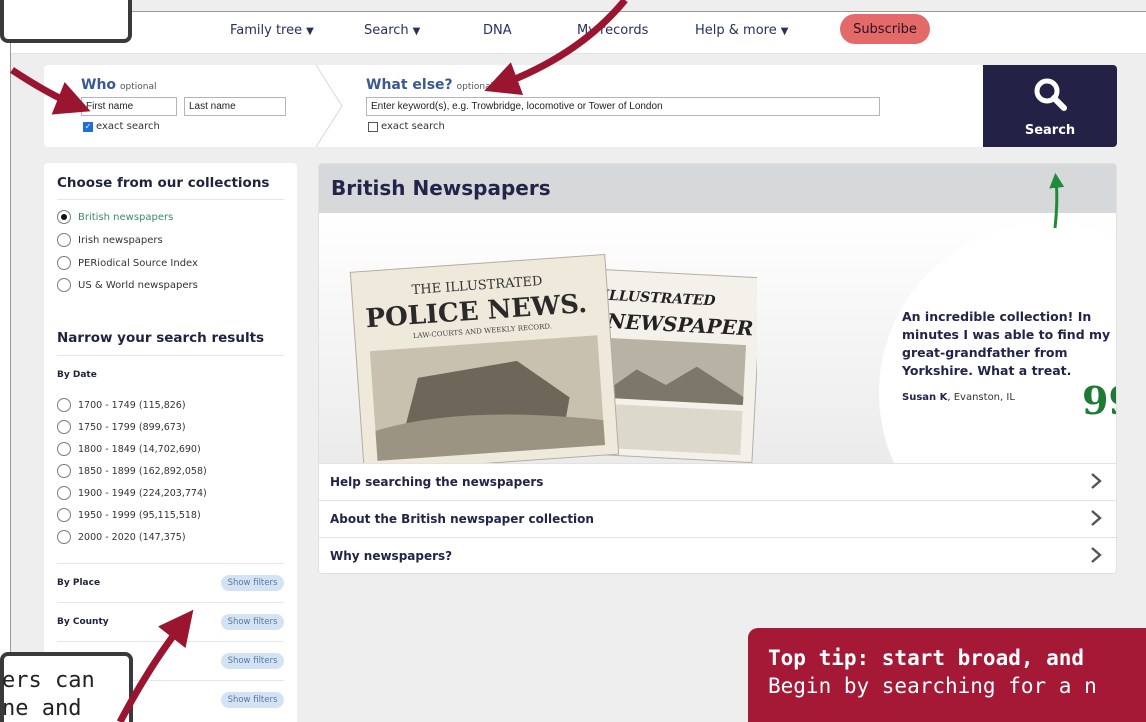 Image resolution: width=1146 pixels, height=722 pixels. I want to click on nav-family-tree: Family tree ▼, so click(272, 30).